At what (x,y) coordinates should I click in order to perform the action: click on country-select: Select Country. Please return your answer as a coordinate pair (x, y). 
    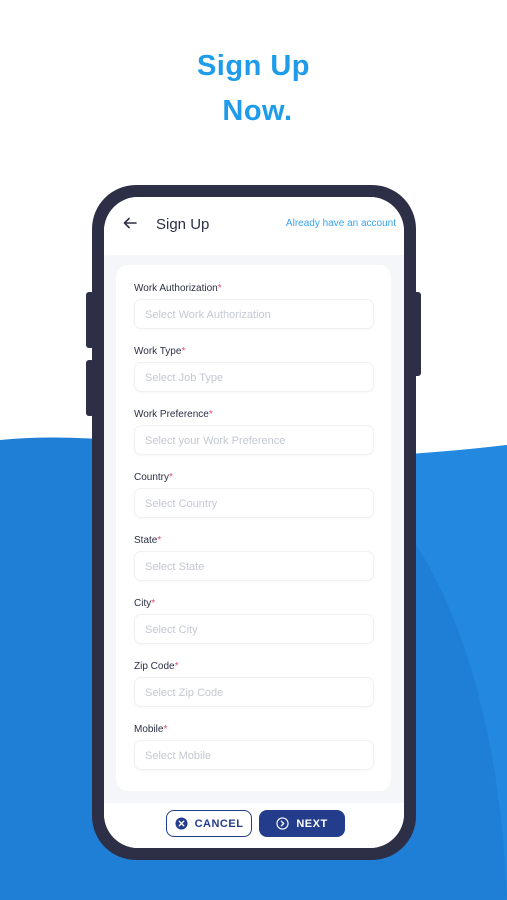
    Looking at the image, I should click on (254, 503).